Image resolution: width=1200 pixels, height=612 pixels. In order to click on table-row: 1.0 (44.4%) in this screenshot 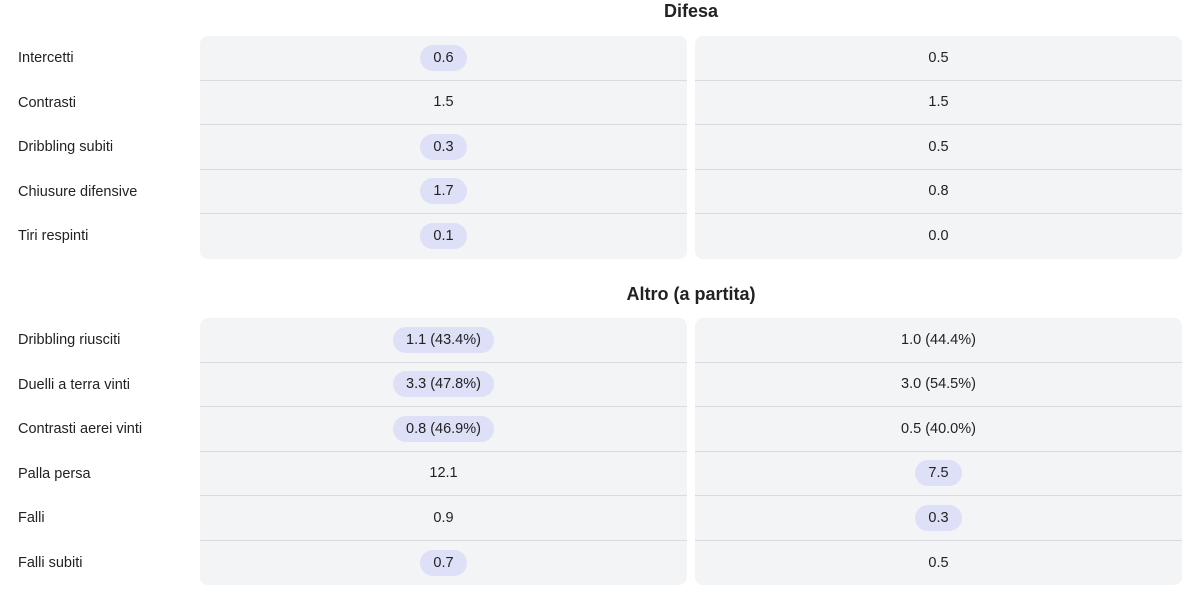, I will do `click(938, 340)`.